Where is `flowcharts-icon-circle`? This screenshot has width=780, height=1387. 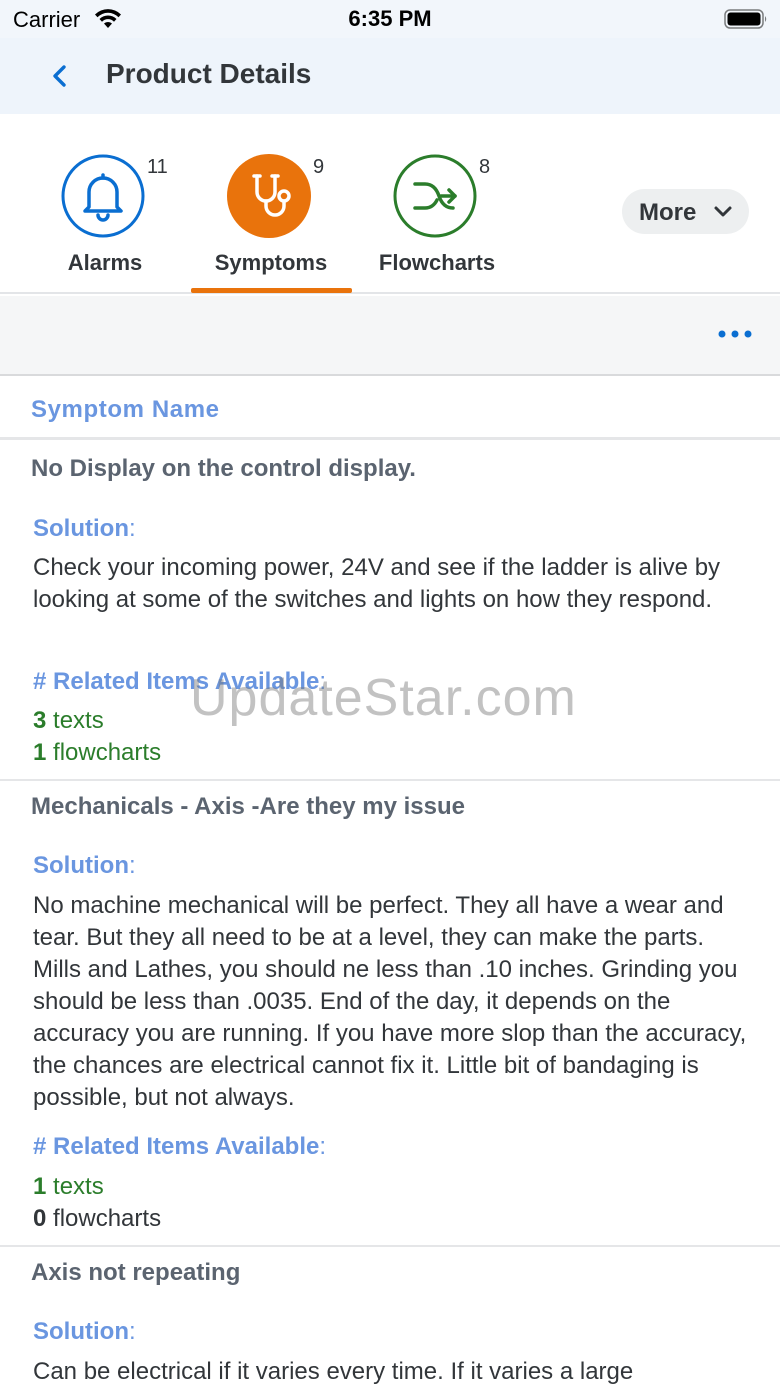
flowcharts-icon-circle is located at coordinates (435, 196).